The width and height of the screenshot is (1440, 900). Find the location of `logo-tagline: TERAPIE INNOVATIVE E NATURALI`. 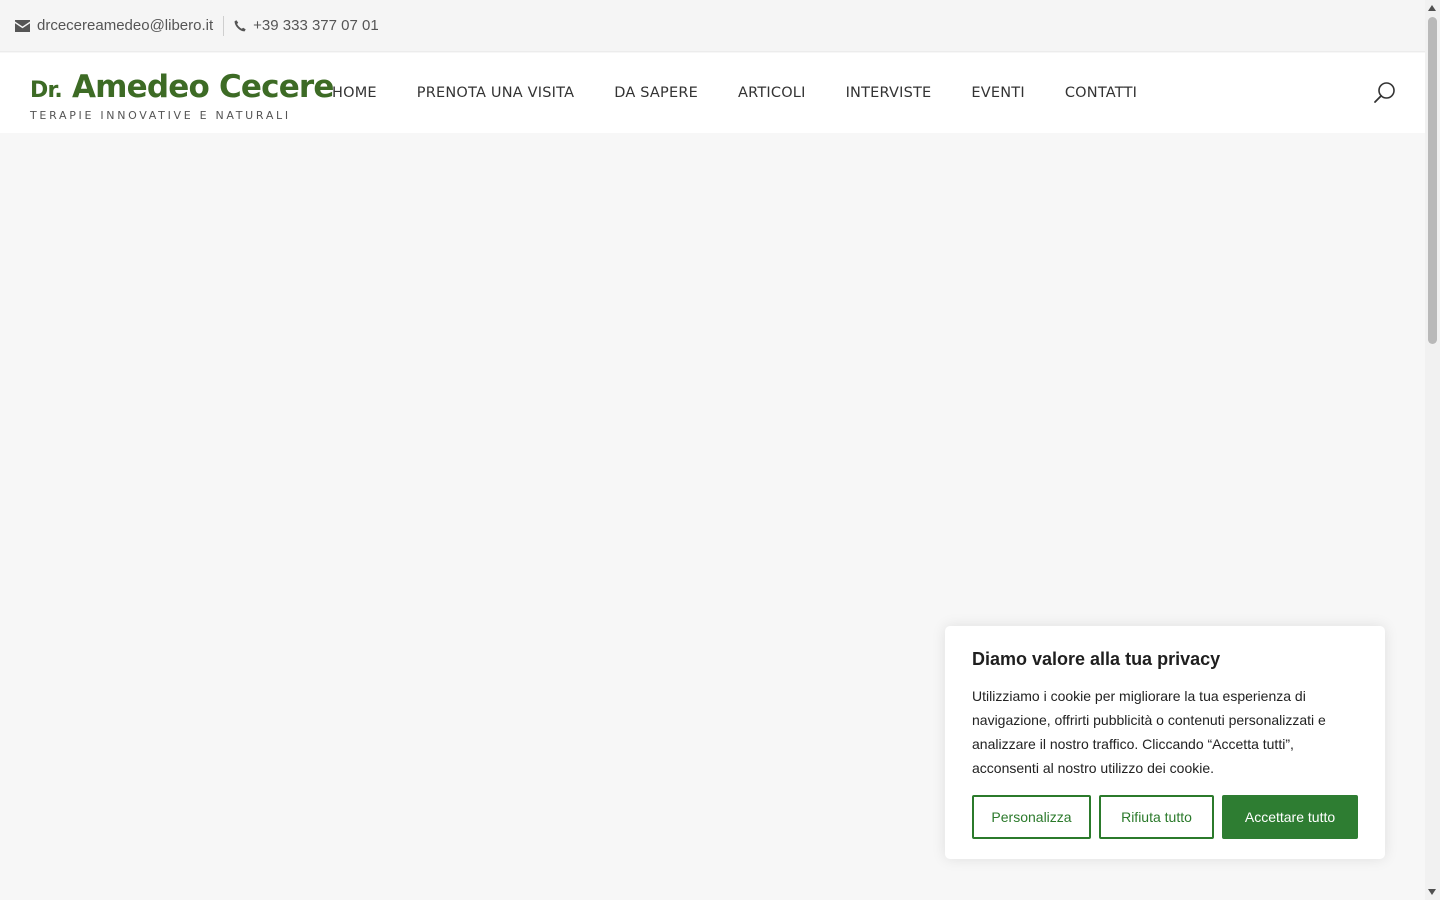

logo-tagline: TERAPIE INNOVATIVE E NATURALI is located at coordinates (160, 115).